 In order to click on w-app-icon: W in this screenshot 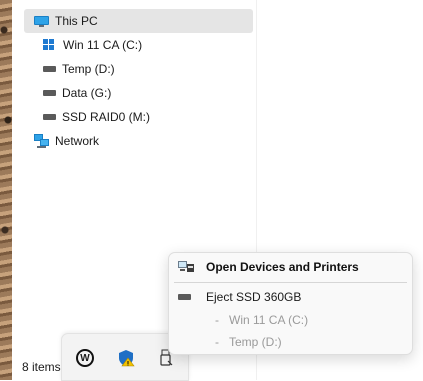, I will do `click(85, 358)`.